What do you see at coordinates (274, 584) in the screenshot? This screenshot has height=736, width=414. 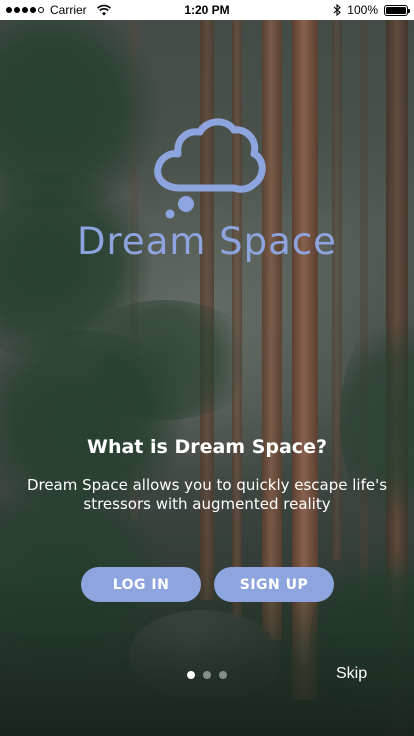 I see `signup-button: SIGN UP` at bounding box center [274, 584].